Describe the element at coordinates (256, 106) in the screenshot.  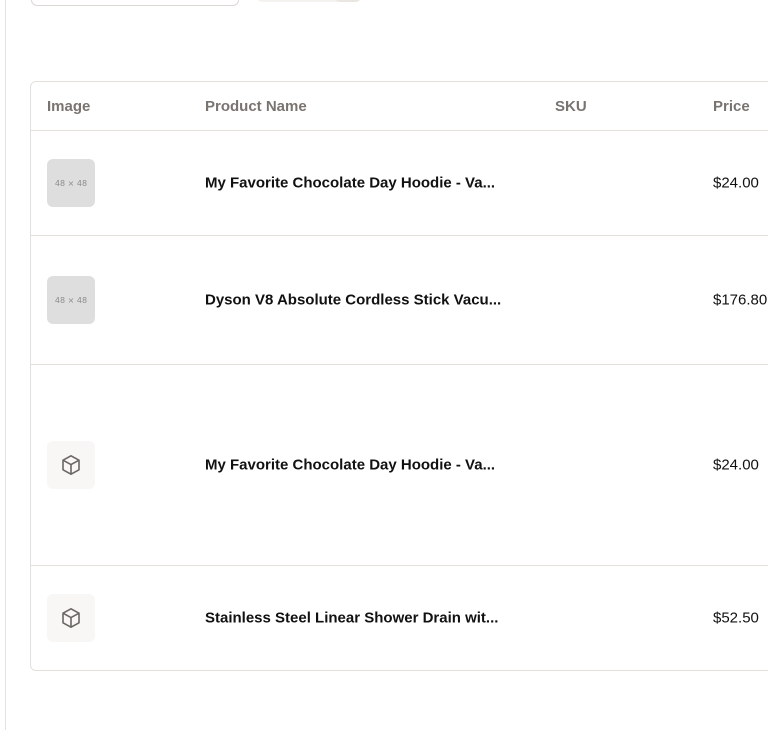
I see `column-header-product-name: Product Name` at that location.